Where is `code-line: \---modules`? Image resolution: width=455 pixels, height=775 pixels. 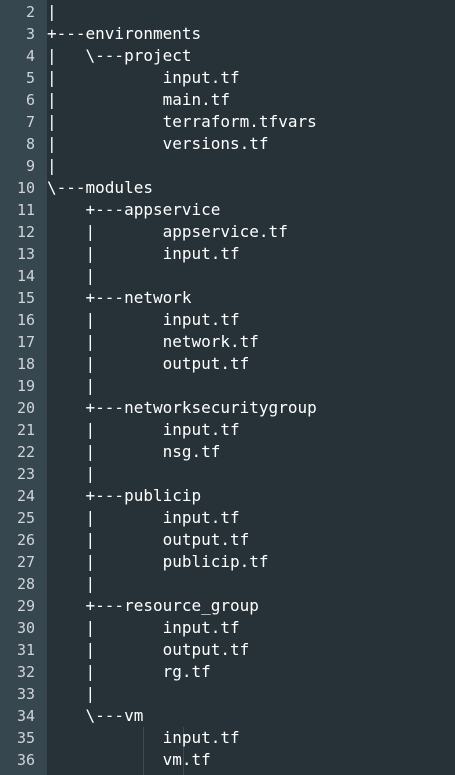
code-line: \---modules is located at coordinates (251, 188).